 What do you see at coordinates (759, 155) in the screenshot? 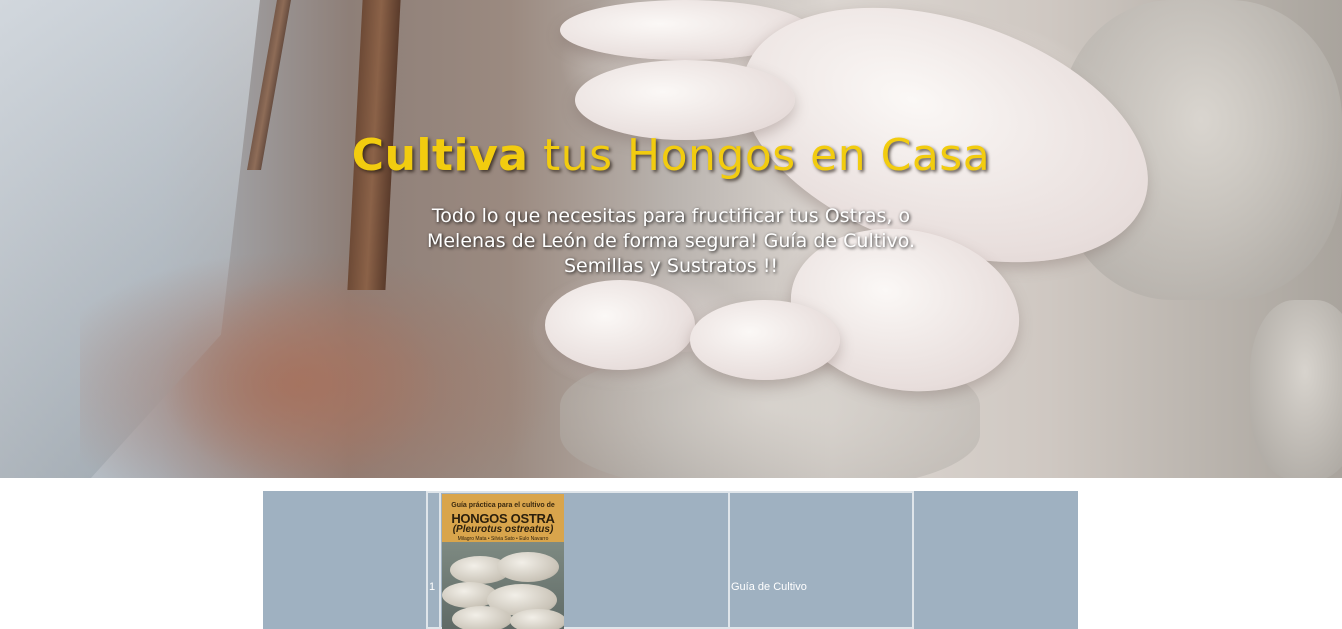
I see `hero-title-rest: tus Hongos en Casa` at bounding box center [759, 155].